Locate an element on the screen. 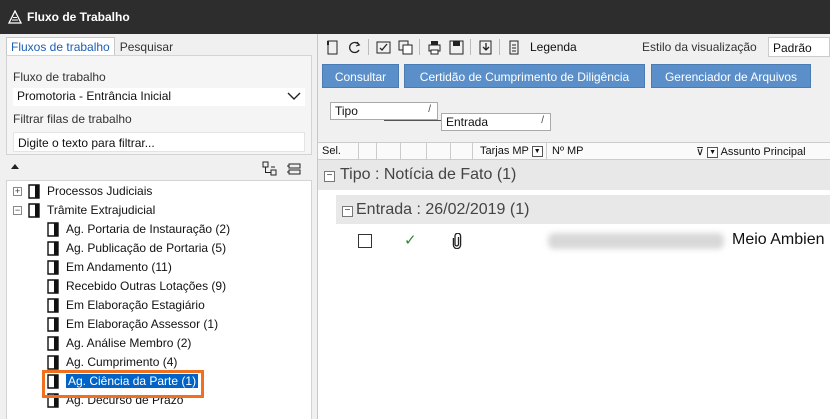  tree-node-label: Recebido Outras Lotações (9) is located at coordinates (146, 286).